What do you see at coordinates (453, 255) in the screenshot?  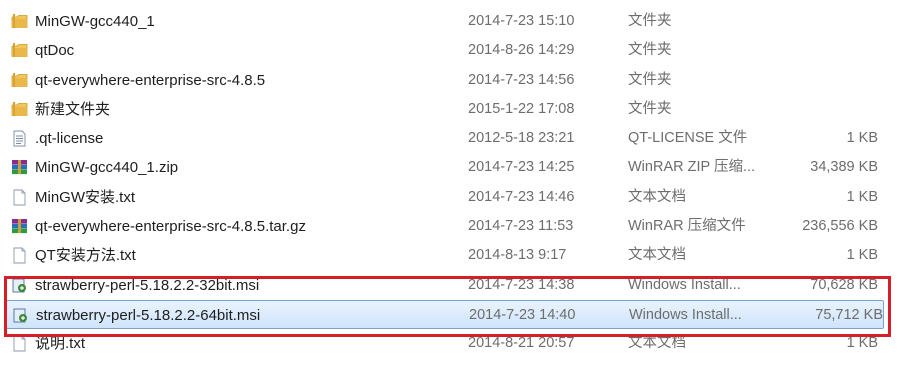 I see `file-row-qt-install-txt: QT安装方法.txt 2014-8-13 9:17 文本文档 1 KB` at bounding box center [453, 255].